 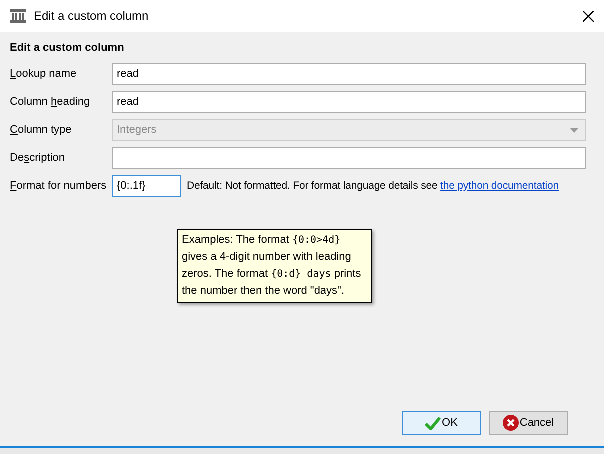 I want to click on field-label: Column heading, so click(x=51, y=102).